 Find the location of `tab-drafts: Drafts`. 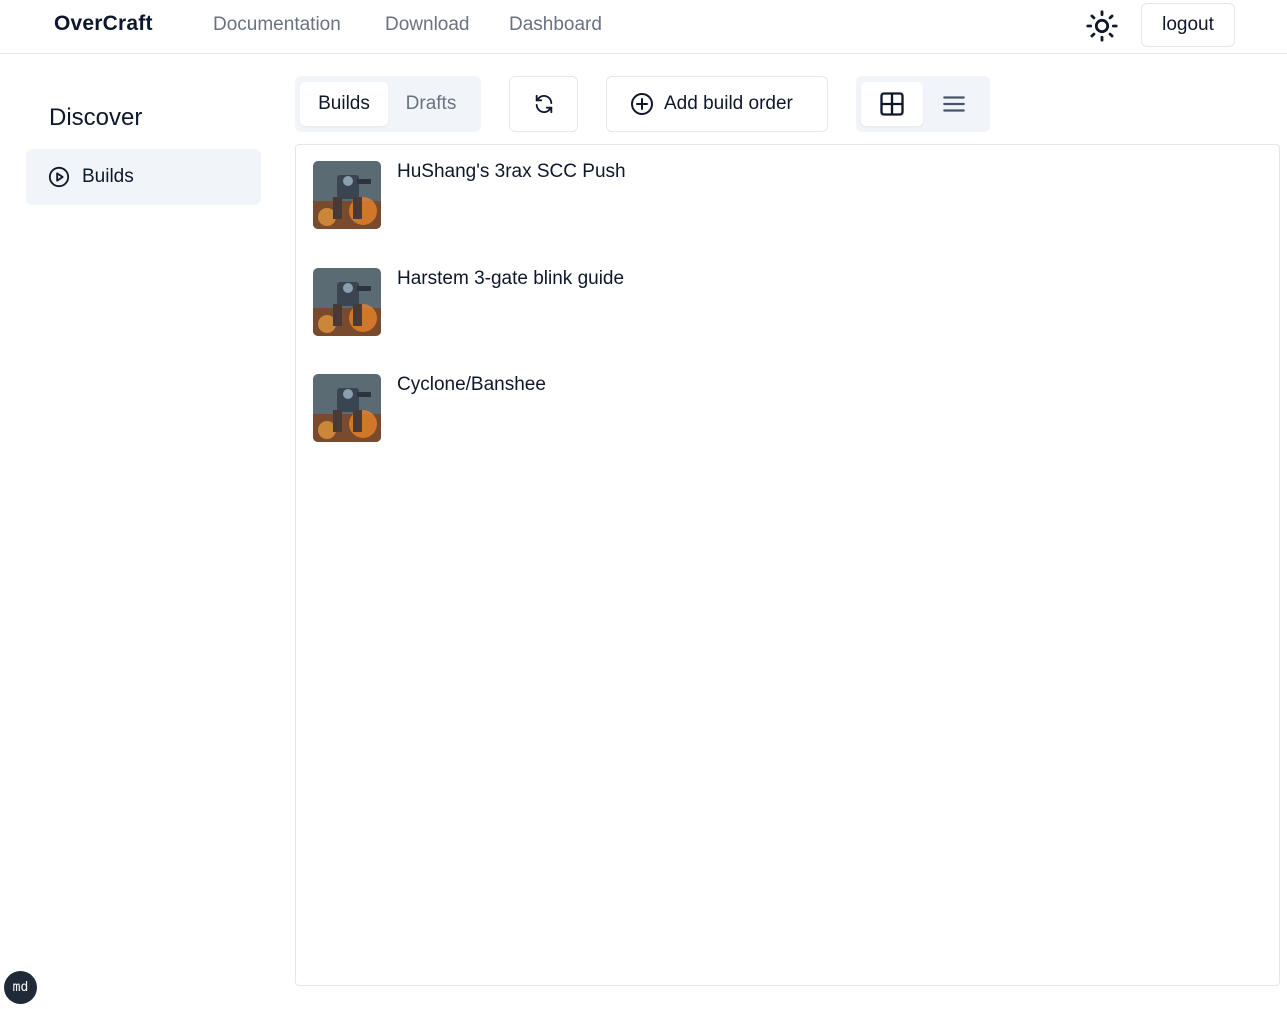

tab-drafts: Drafts is located at coordinates (431, 104).